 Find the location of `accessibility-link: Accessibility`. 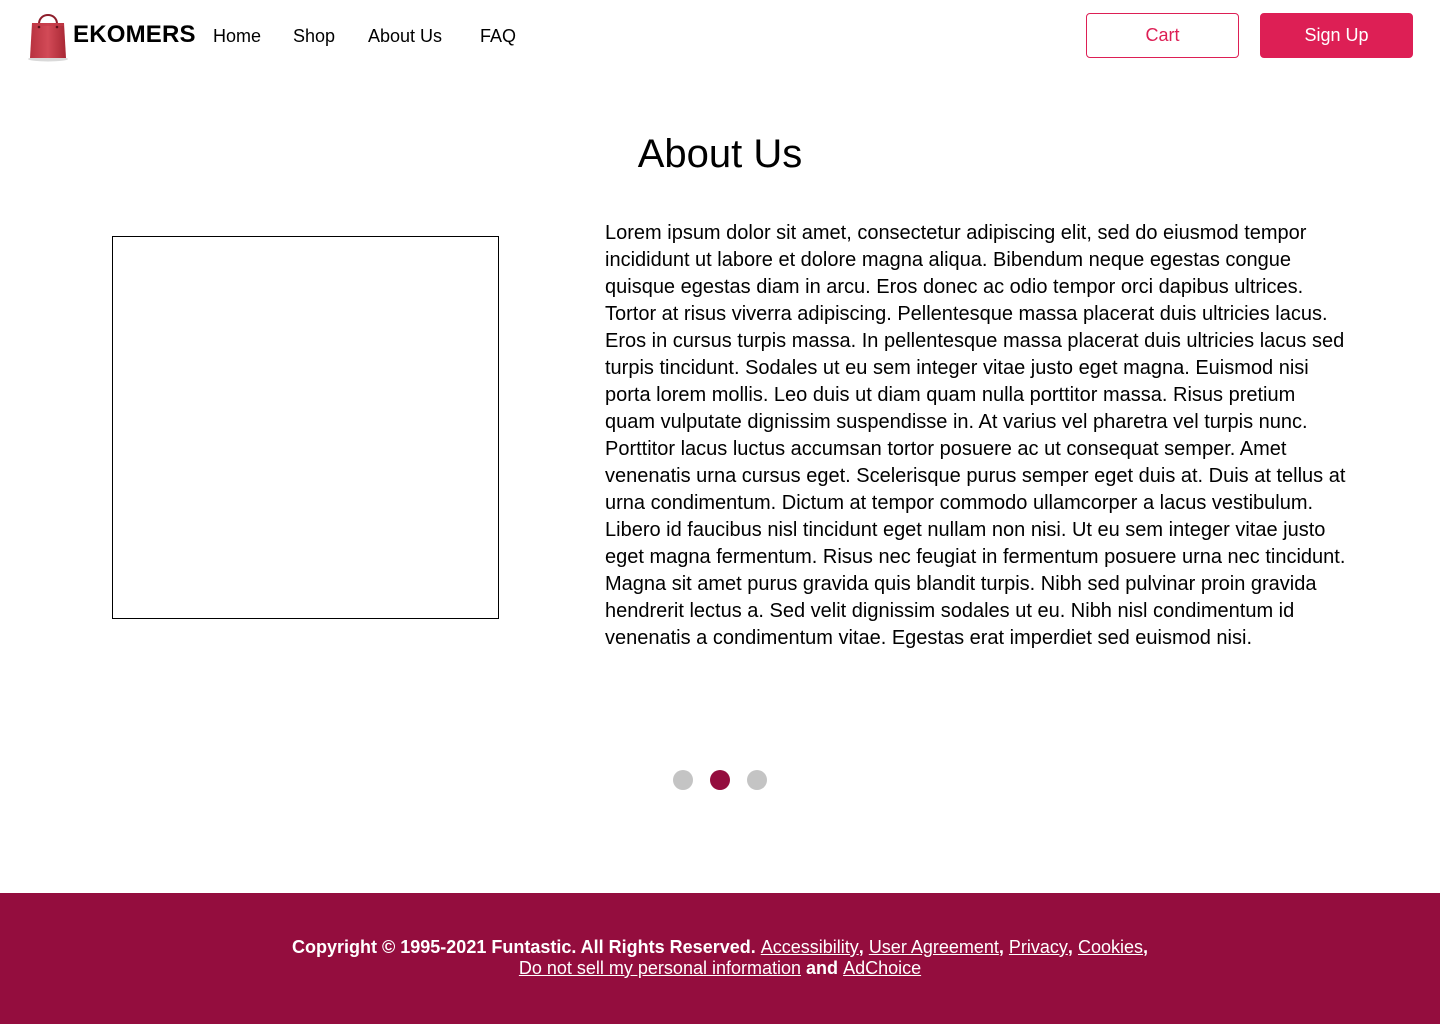

accessibility-link: Accessibility is located at coordinates (810, 947).